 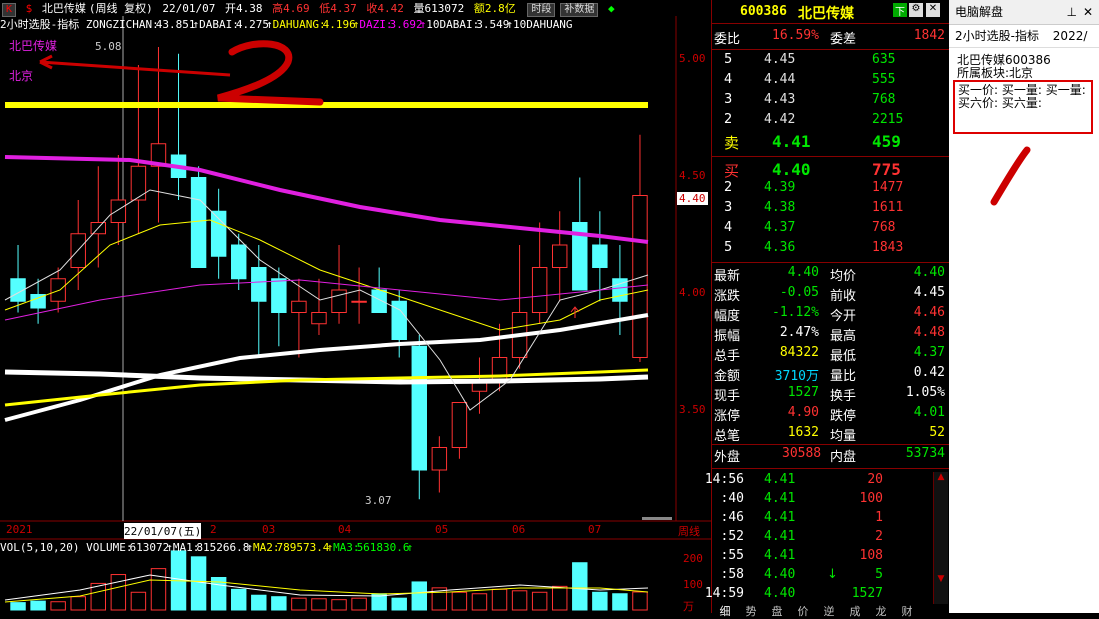 What do you see at coordinates (886, 141) in the screenshot?
I see `sell-volume: 459` at bounding box center [886, 141].